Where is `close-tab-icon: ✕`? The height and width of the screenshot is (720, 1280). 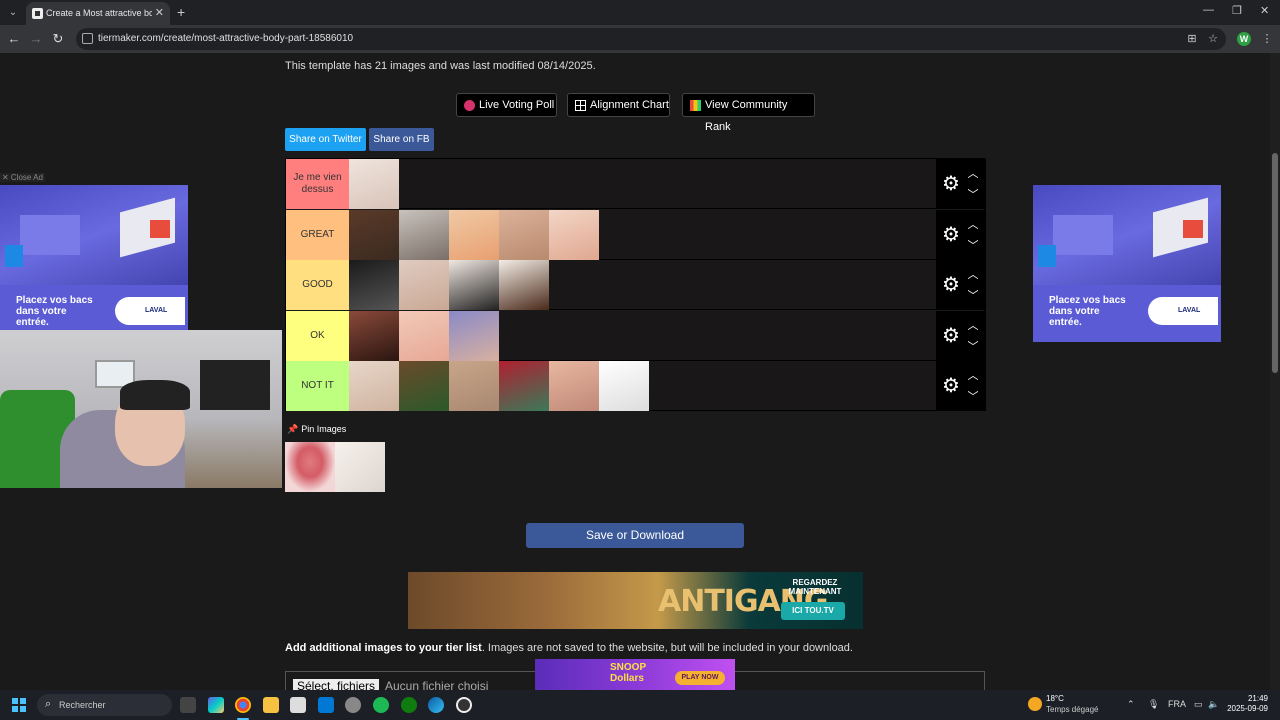
close-tab-icon: ✕ is located at coordinates (159, 12).